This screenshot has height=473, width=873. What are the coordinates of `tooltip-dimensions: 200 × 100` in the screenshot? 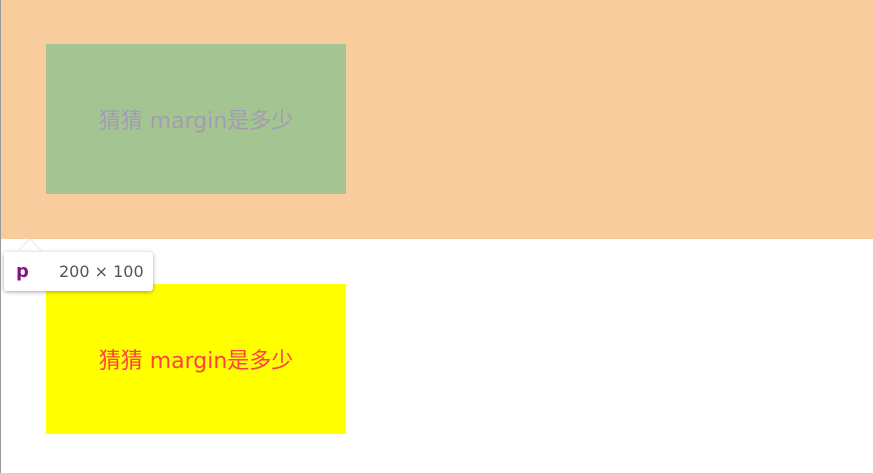 It's located at (101, 271).